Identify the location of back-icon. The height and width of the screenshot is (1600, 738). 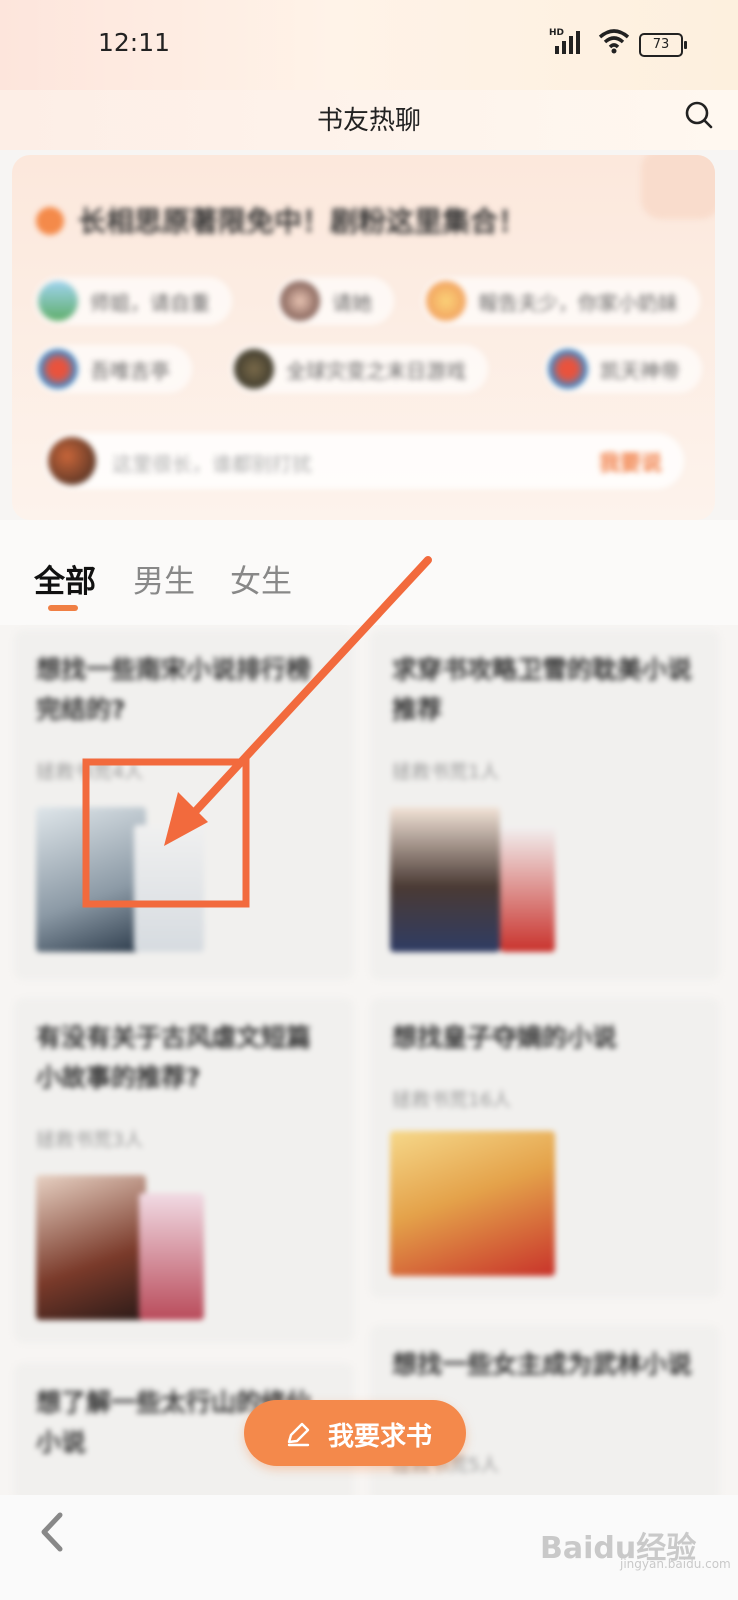
(54, 1532).